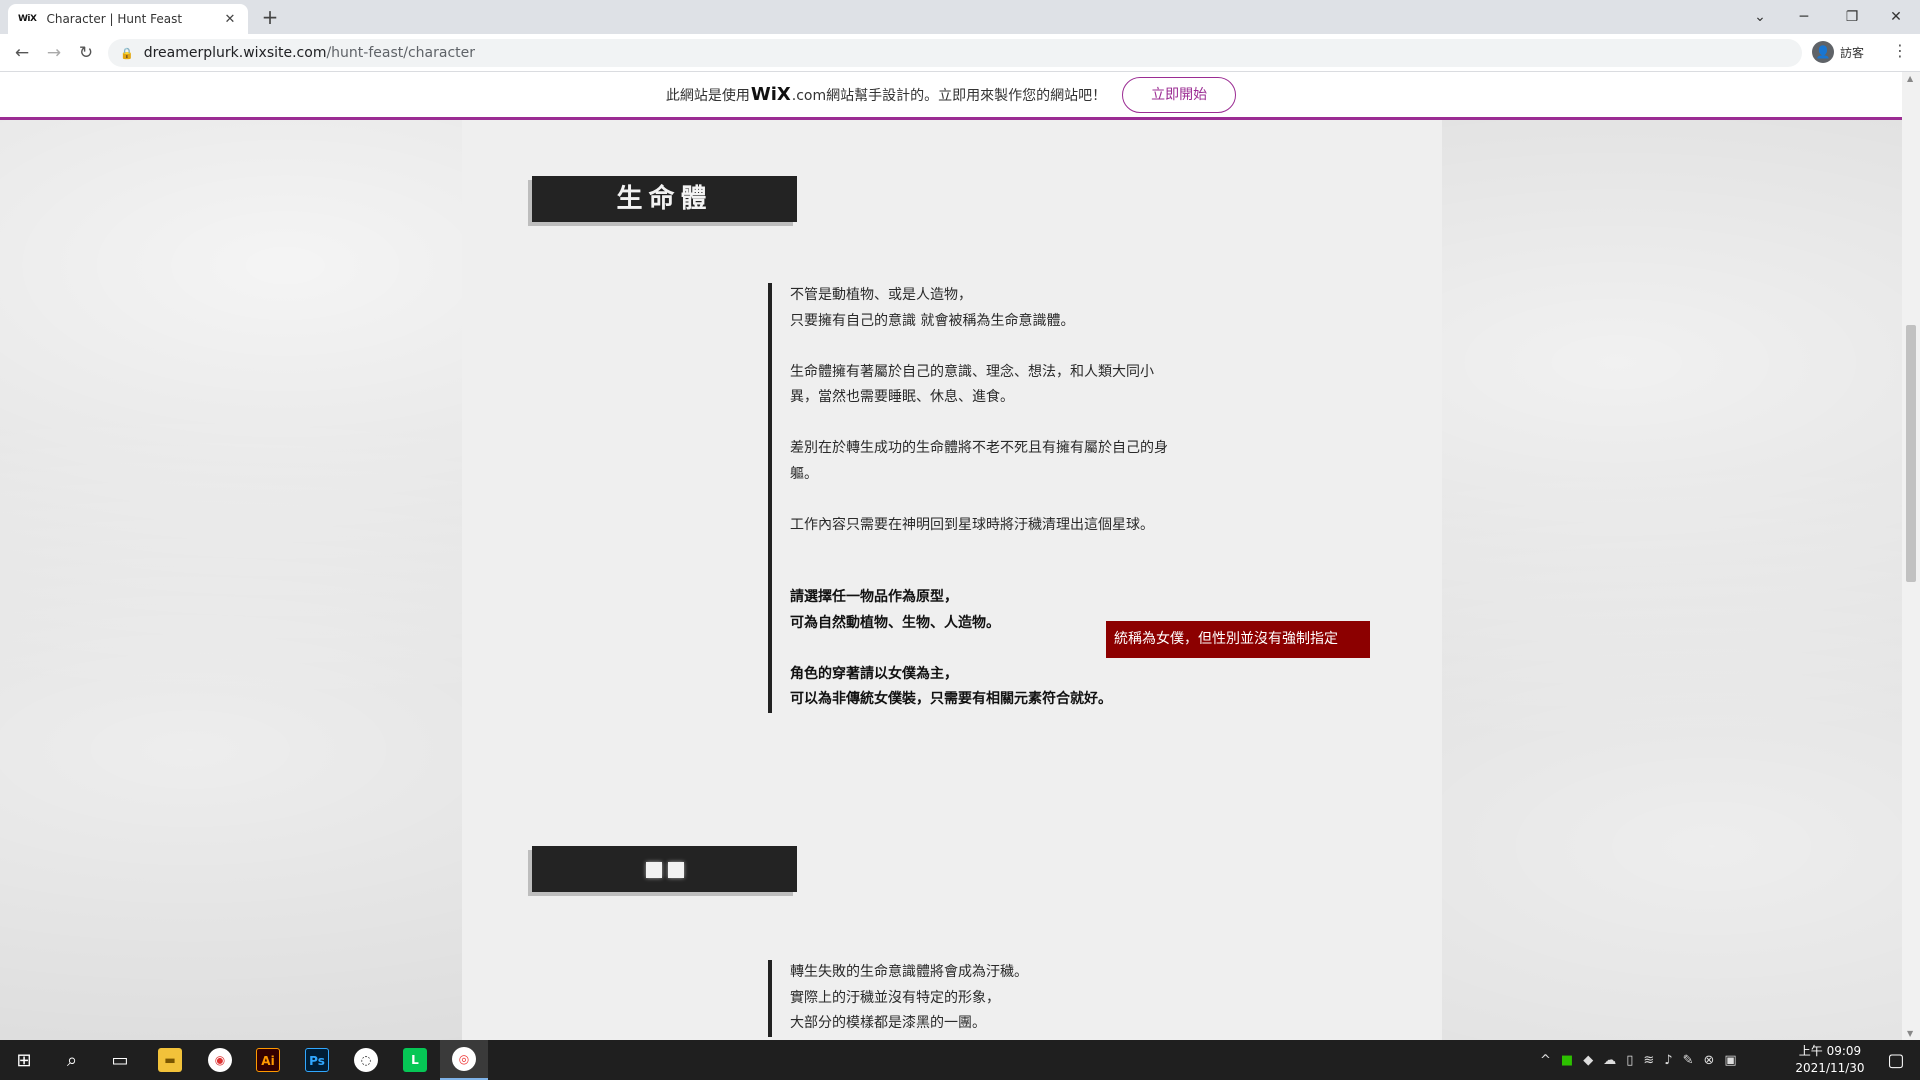  I want to click on back-icon: ←, so click(22, 53).